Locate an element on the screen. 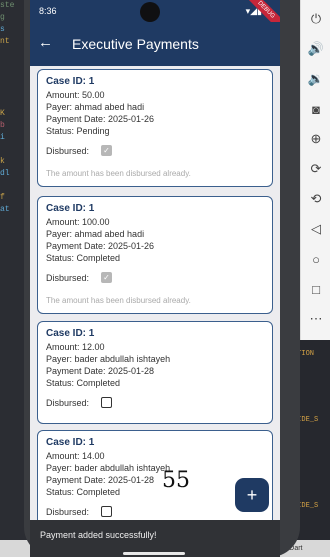 The width and height of the screenshot is (330, 557). camera-icon: ◙ is located at coordinates (316, 109).